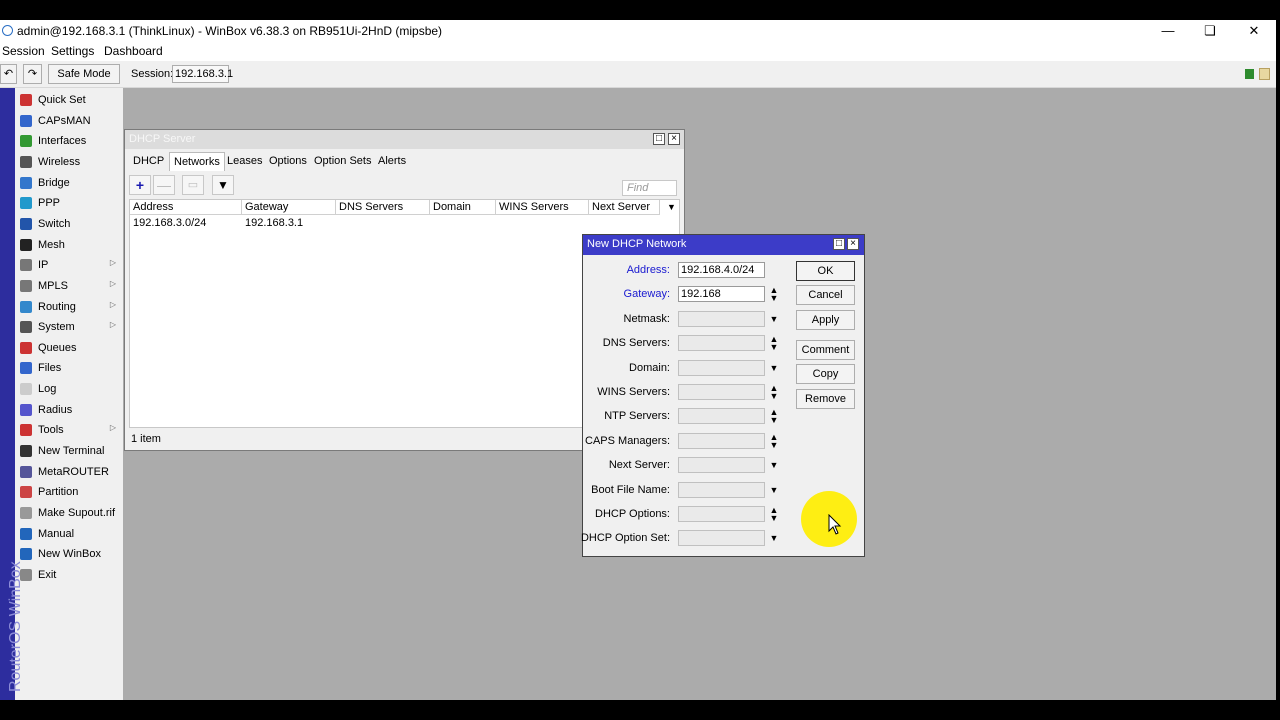 This screenshot has height=720, width=1280. What do you see at coordinates (70, 245) in the screenshot?
I see `sidebar-item-mesh: Mesh` at bounding box center [70, 245].